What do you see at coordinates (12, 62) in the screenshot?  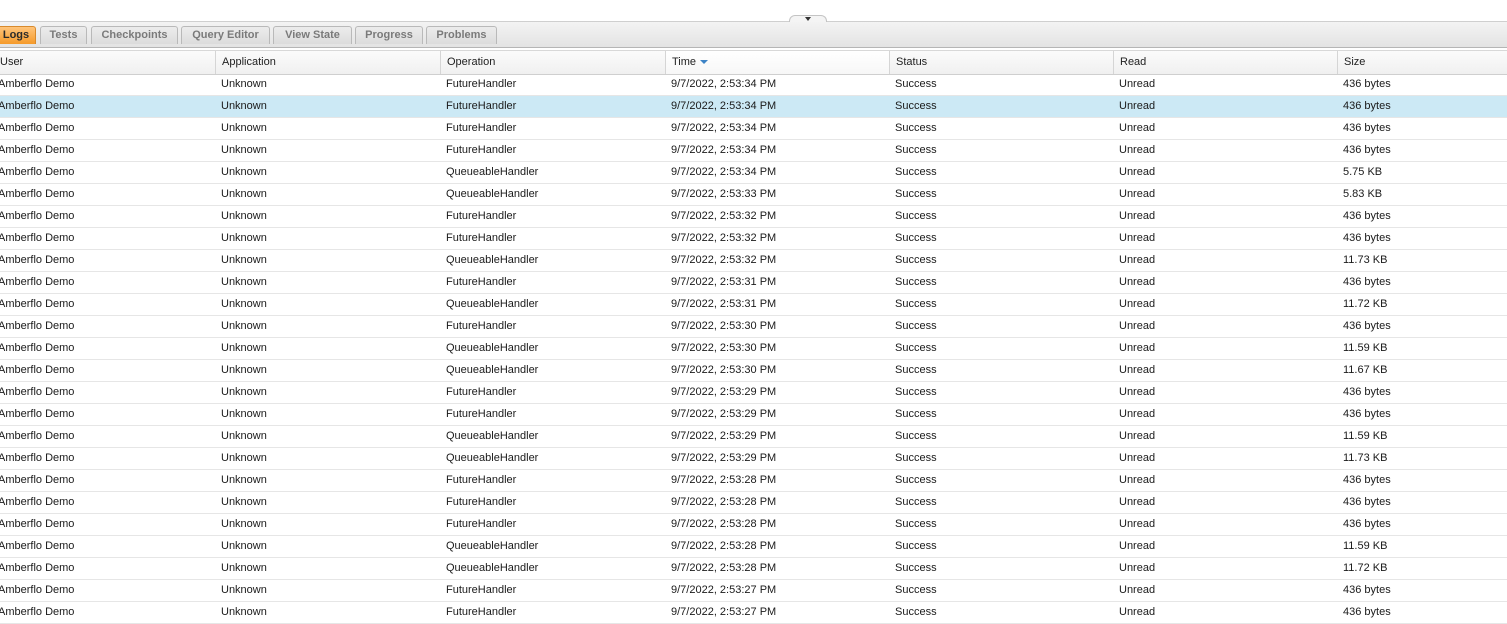 I see `column-label: User` at bounding box center [12, 62].